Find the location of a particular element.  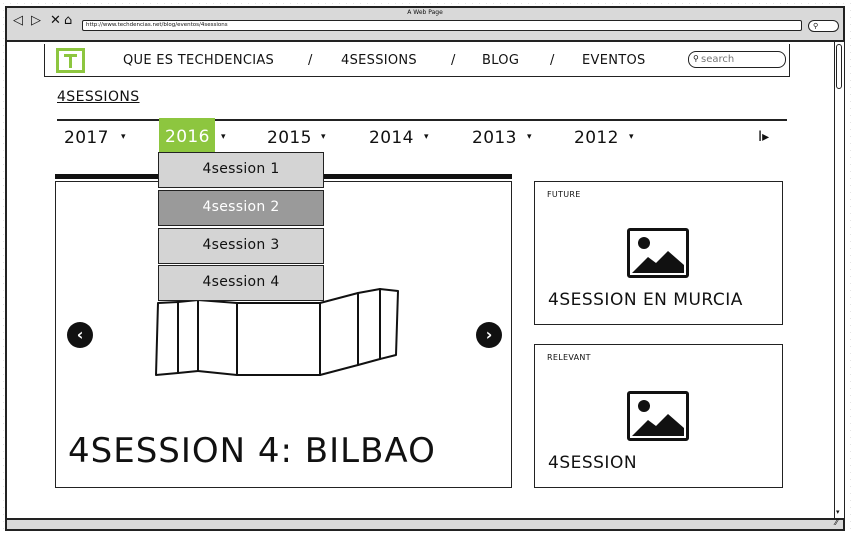

year-tab-2012: 2012 is located at coordinates (596, 138).